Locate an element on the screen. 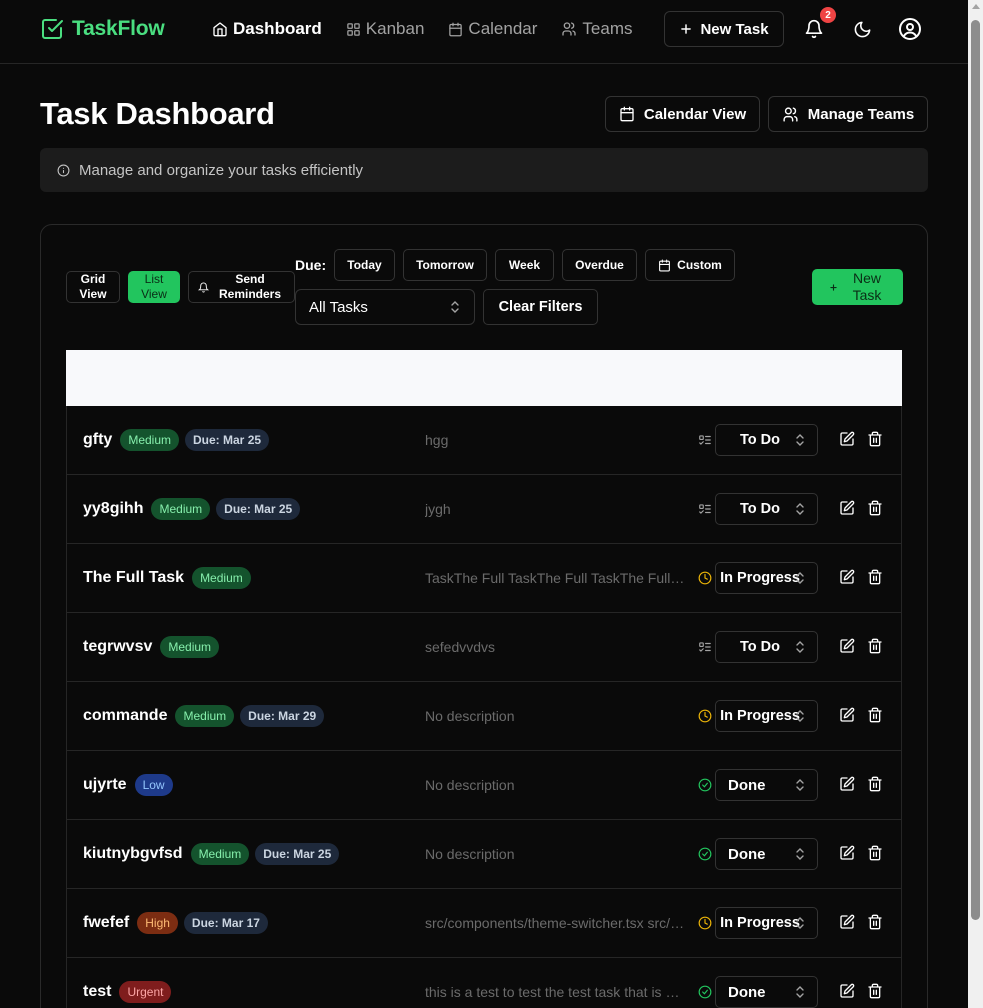 This screenshot has height=1008, width=983. profile-button is located at coordinates (910, 29).